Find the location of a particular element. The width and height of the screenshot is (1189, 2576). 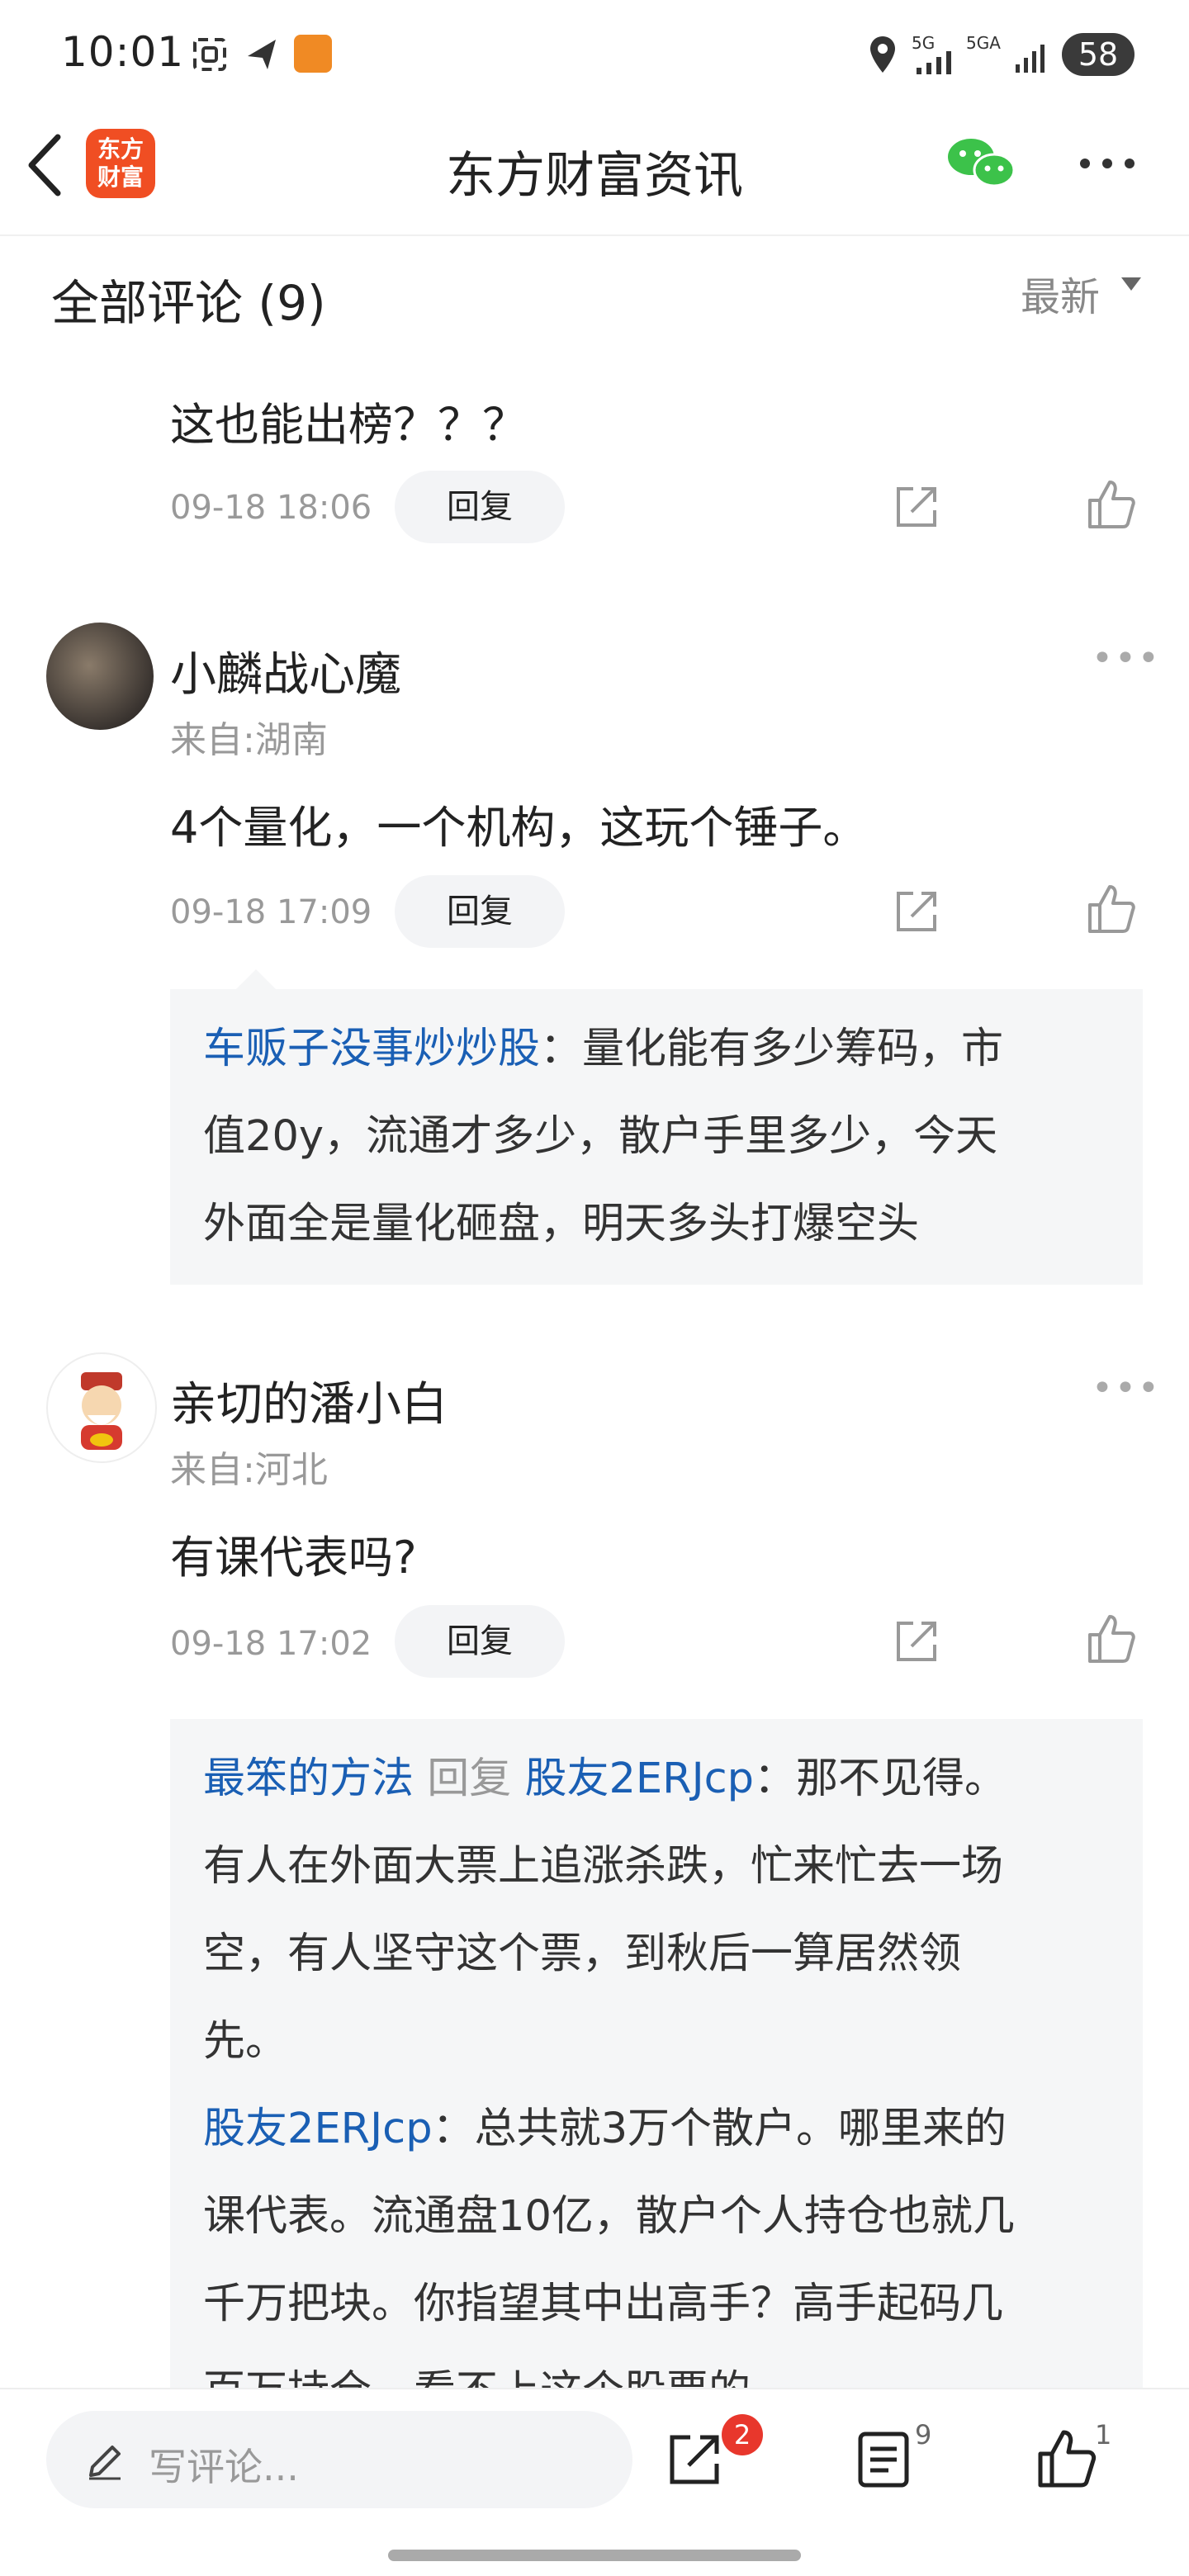

reply-text-line: 总共就3万个散户。哪里来的 is located at coordinates (740, 2129).